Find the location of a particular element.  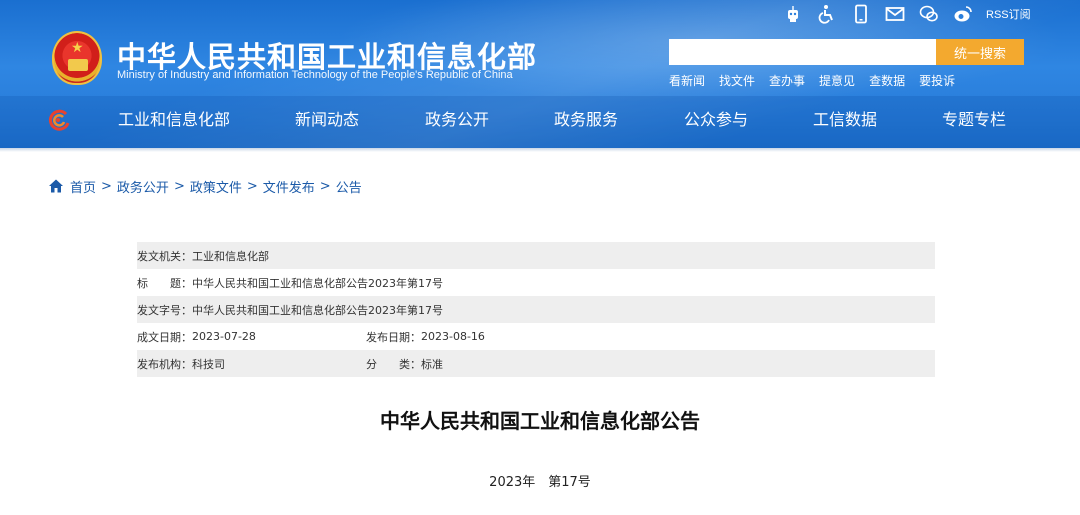

nav-item-news: 新闻动态 is located at coordinates (327, 120).